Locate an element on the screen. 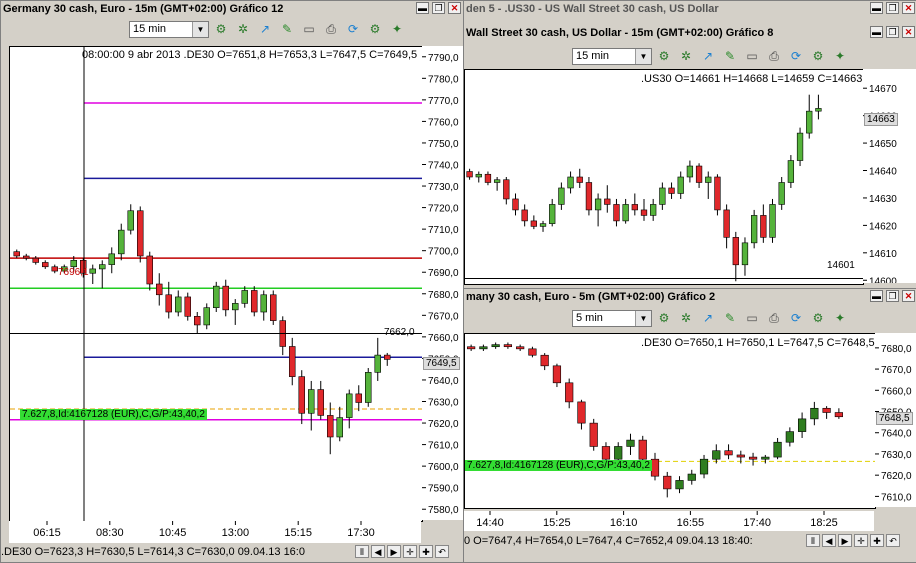 The height and width of the screenshot is (563, 916). axis-tick-label: 7580,0 is located at coordinates (443, 510).